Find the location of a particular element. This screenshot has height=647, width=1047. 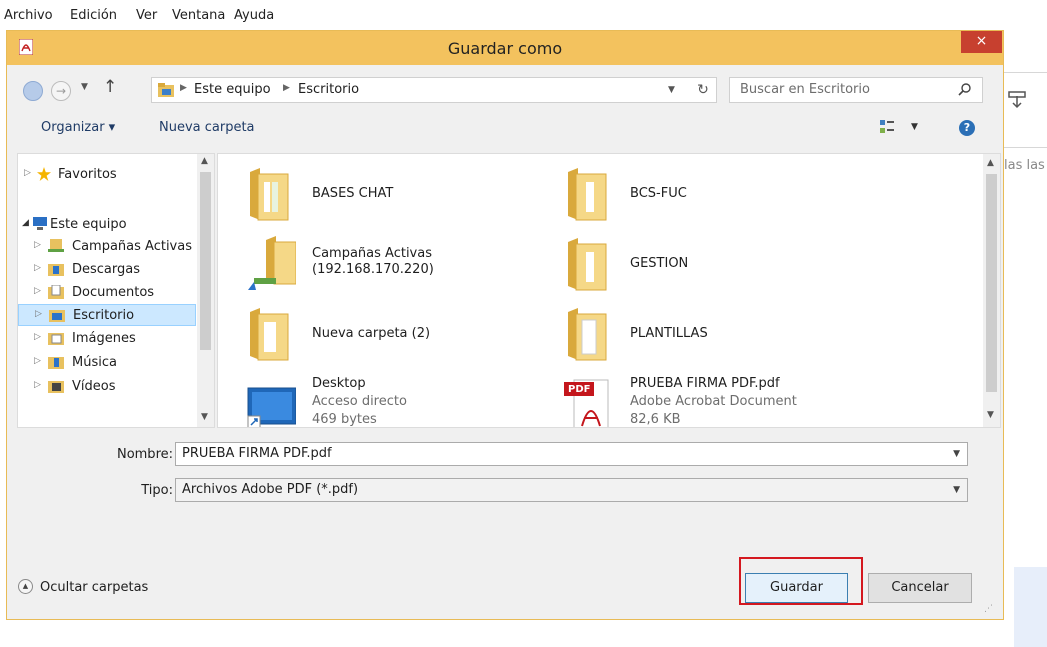

file-item-desktop-shortcut: Desktop Acceso directo 469 bytes is located at coordinates (396, 401).